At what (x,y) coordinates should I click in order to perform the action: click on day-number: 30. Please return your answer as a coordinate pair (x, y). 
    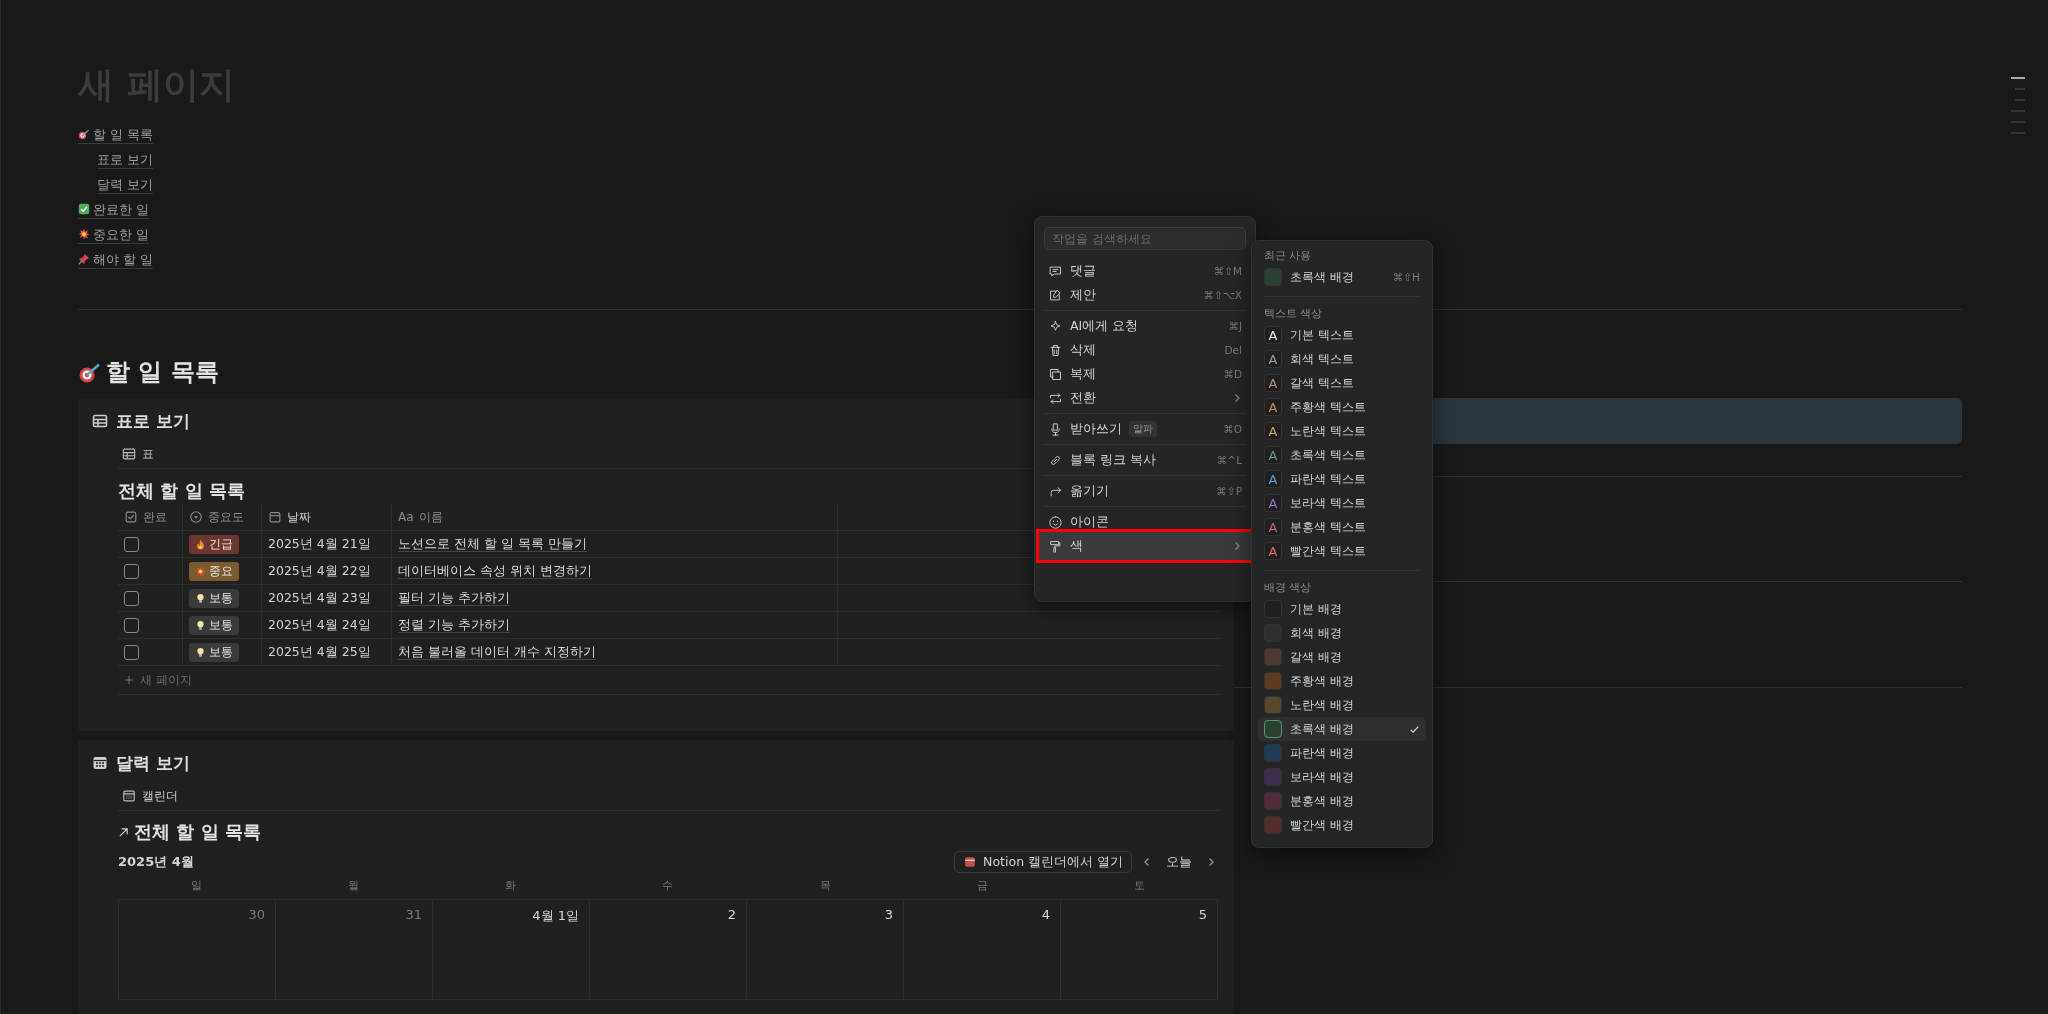
    Looking at the image, I should click on (256, 914).